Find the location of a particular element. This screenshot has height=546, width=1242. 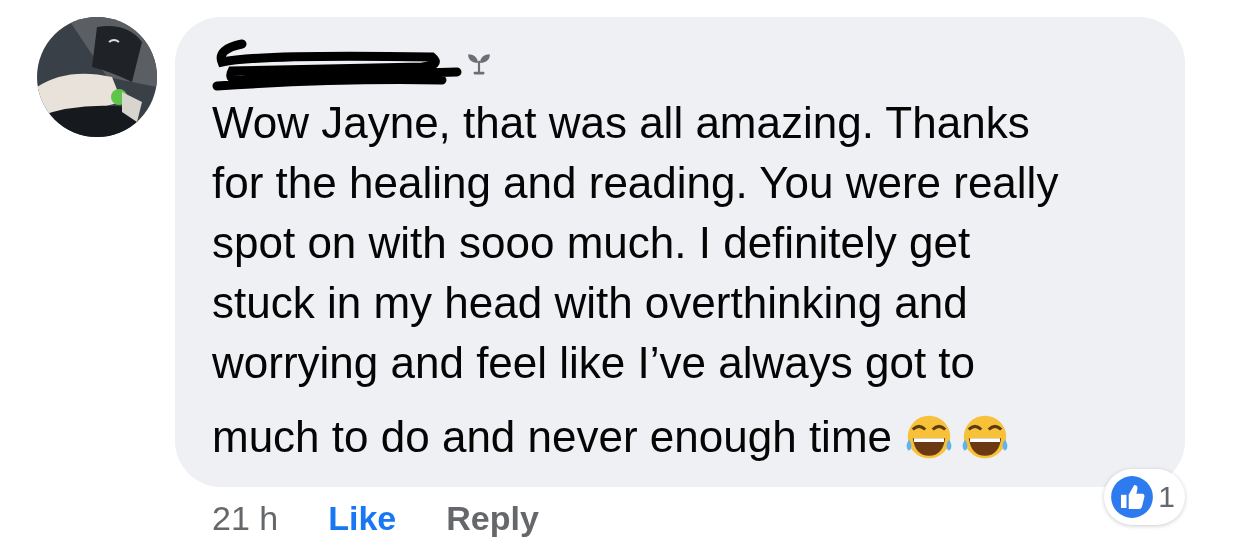

comment-text-line: much to do and never enough time is located at coordinates (552, 437).